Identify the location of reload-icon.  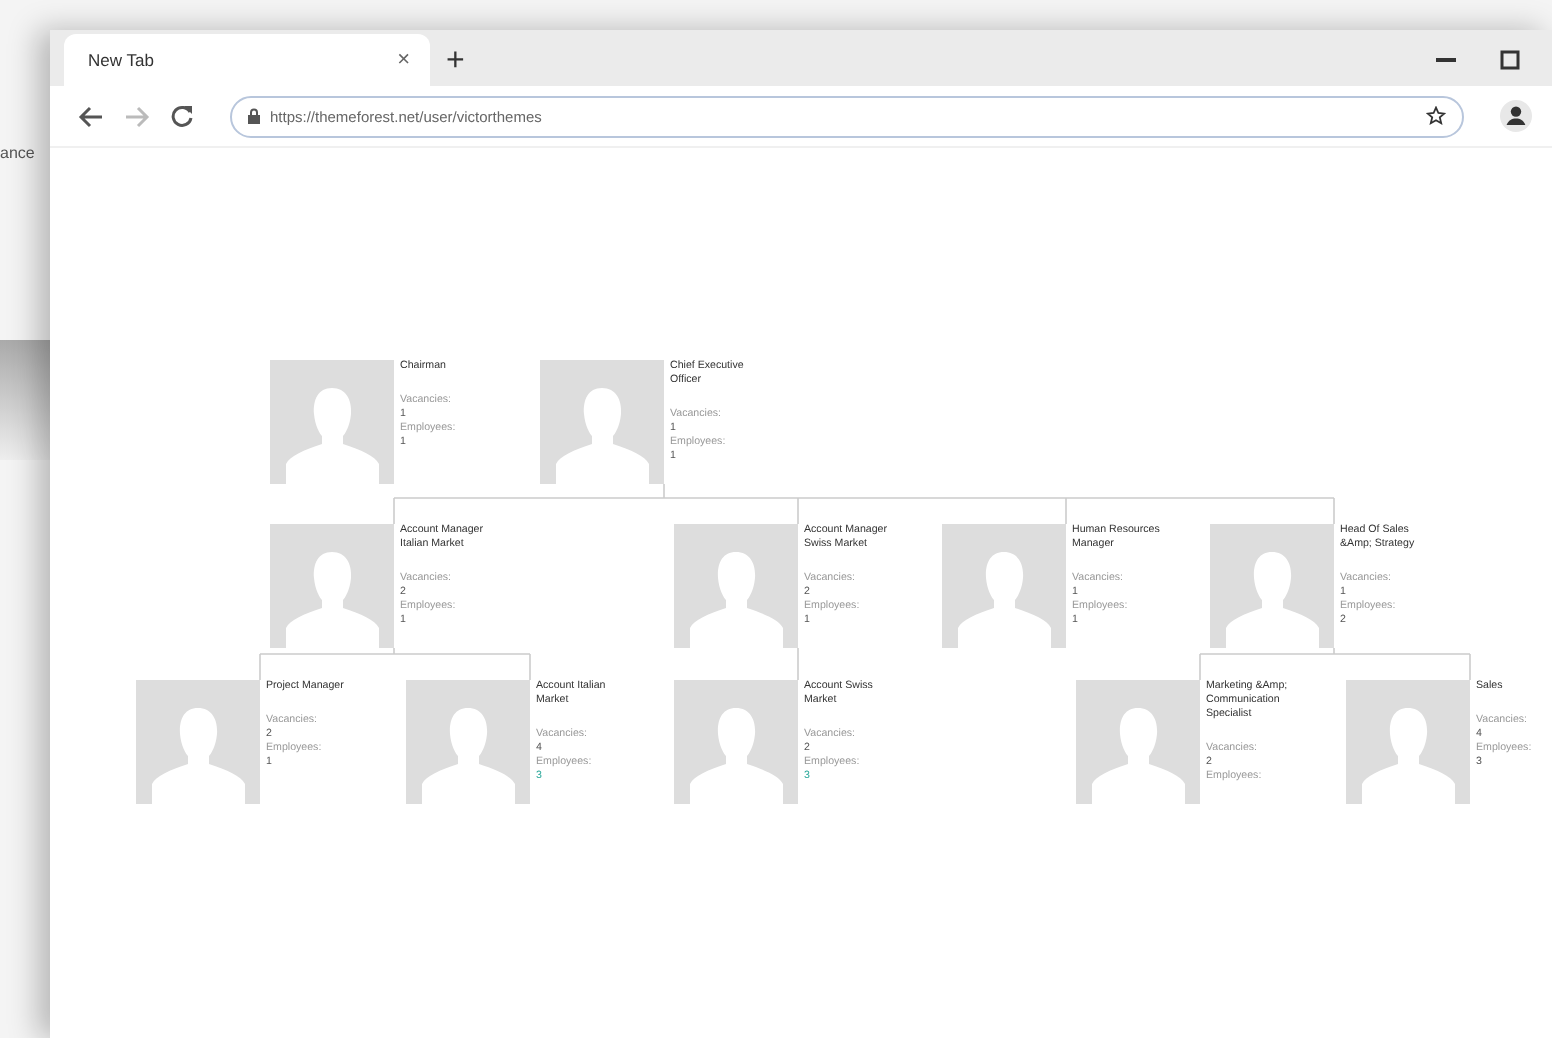
(182, 116).